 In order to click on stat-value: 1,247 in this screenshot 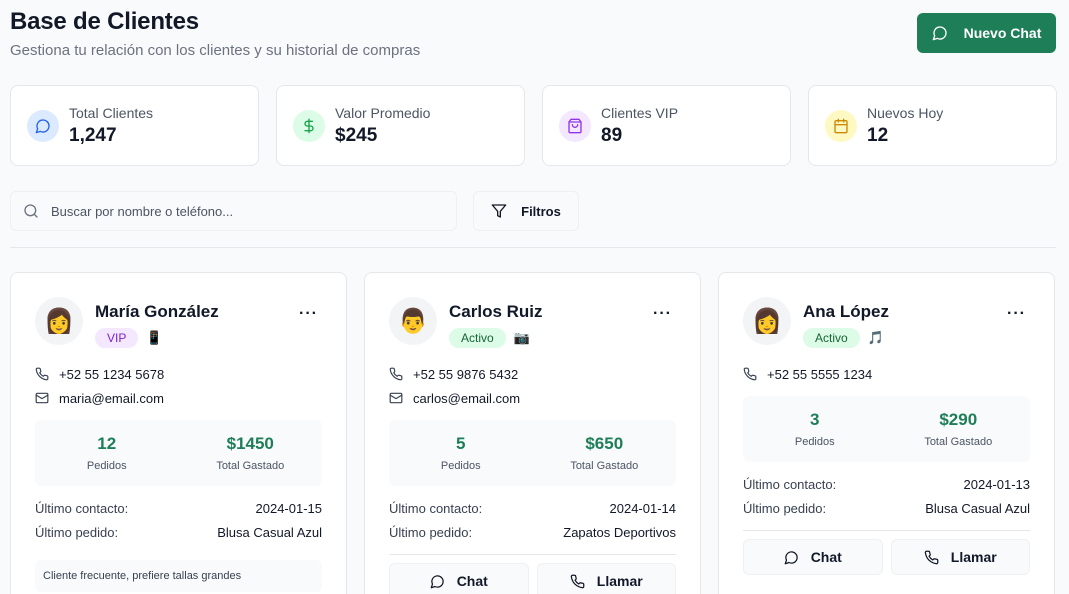, I will do `click(93, 135)`.